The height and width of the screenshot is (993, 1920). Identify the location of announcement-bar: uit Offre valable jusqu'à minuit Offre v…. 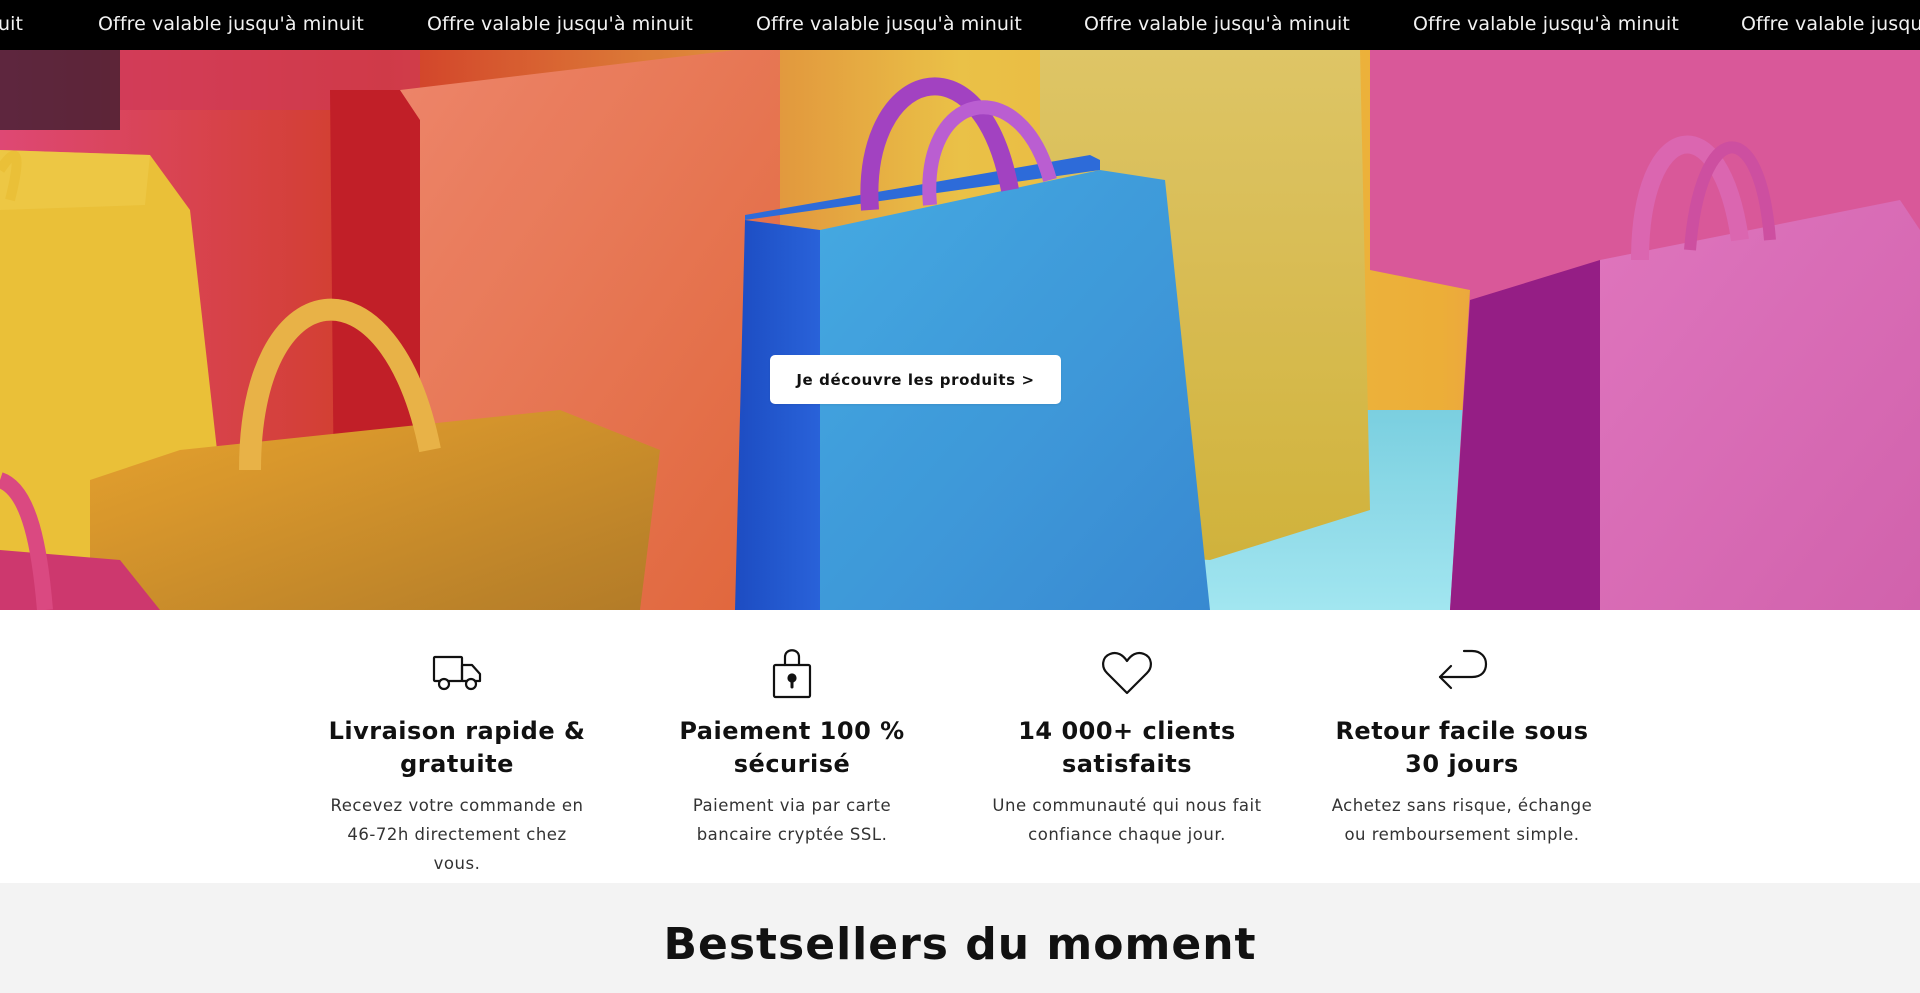
(960, 25).